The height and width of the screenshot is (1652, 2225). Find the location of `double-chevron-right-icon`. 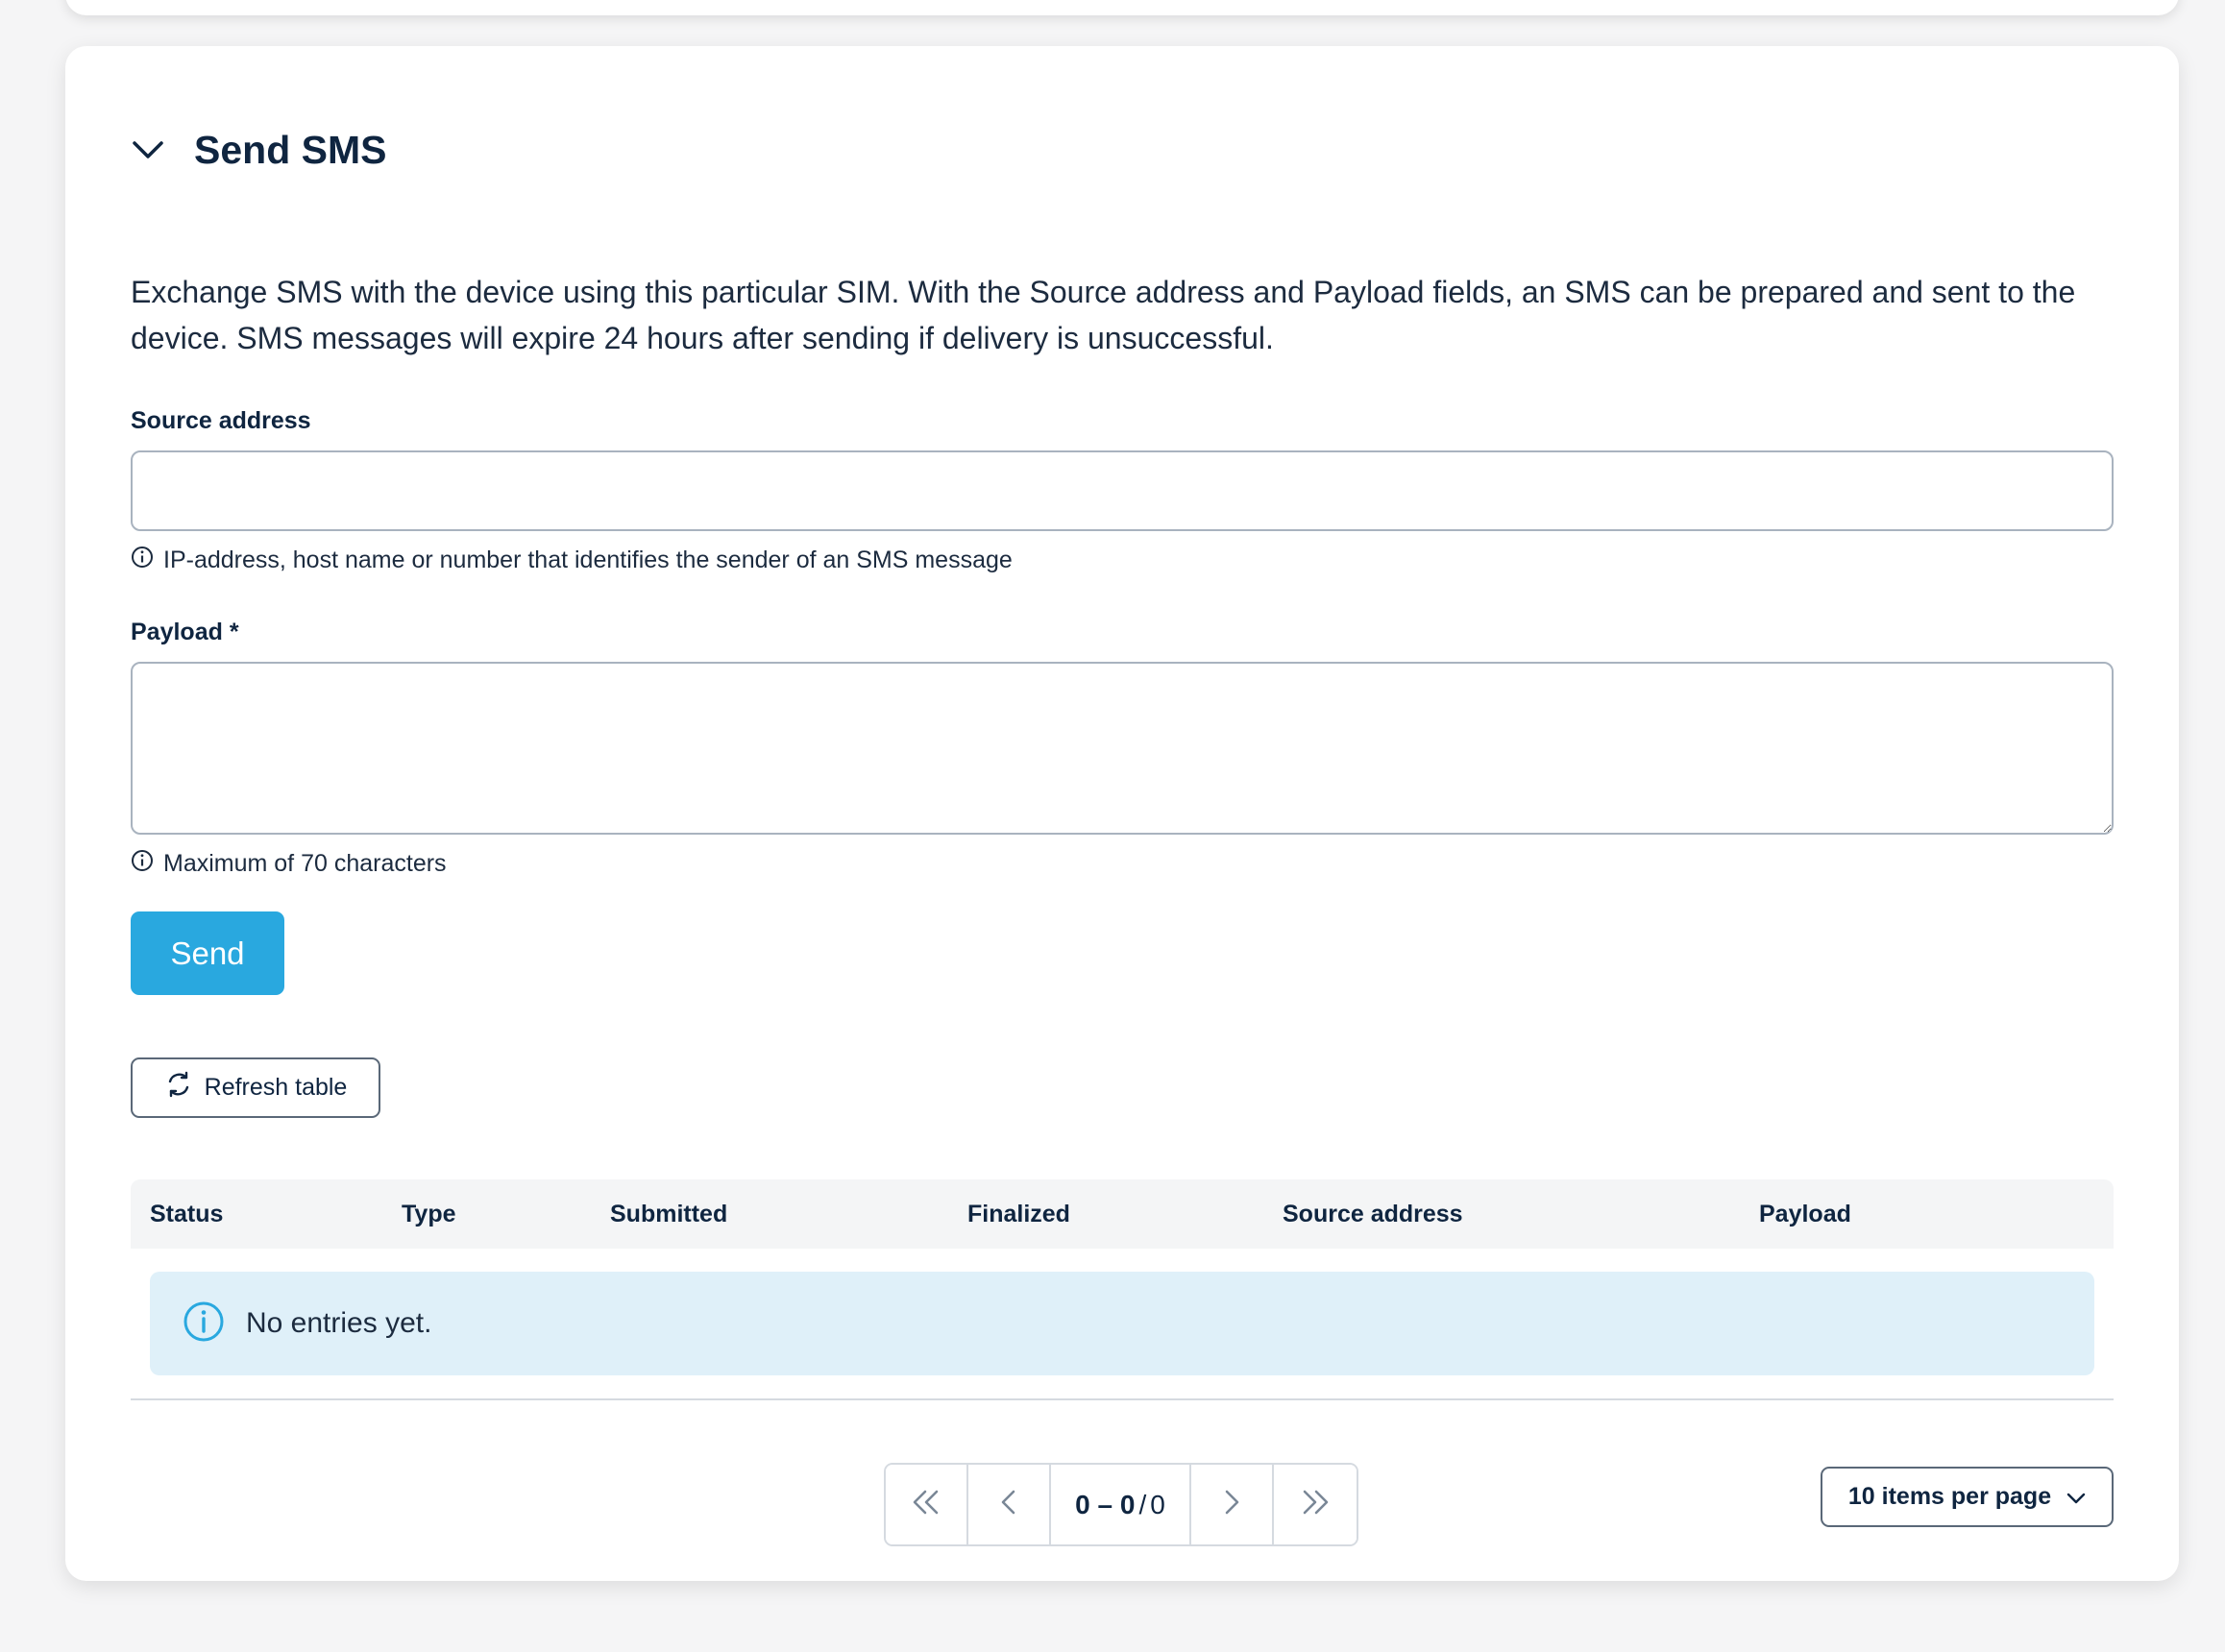

double-chevron-right-icon is located at coordinates (1315, 1504).